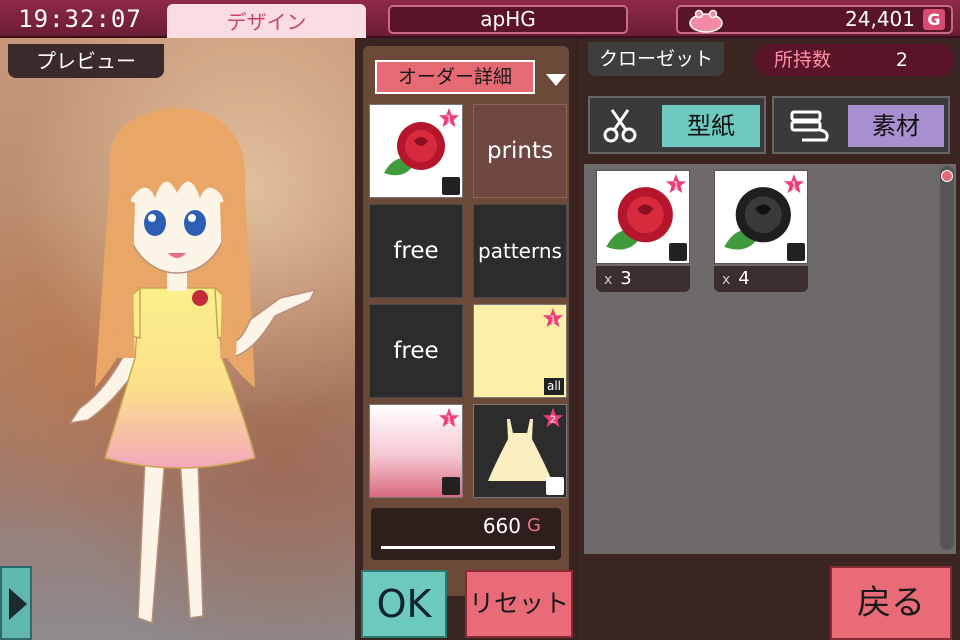 Image resolution: width=960 pixels, height=640 pixels. What do you see at coordinates (455, 77) in the screenshot?
I see `order-details-dropdown: オーダー詳細` at bounding box center [455, 77].